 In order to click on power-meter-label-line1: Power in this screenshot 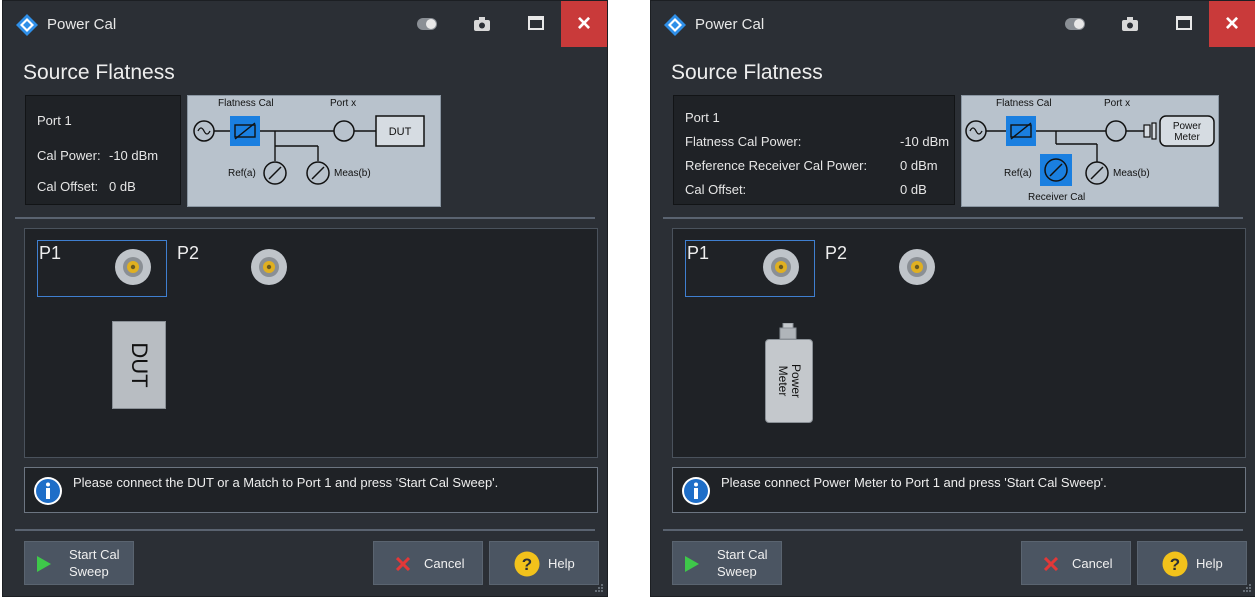, I will do `click(796, 381)`.